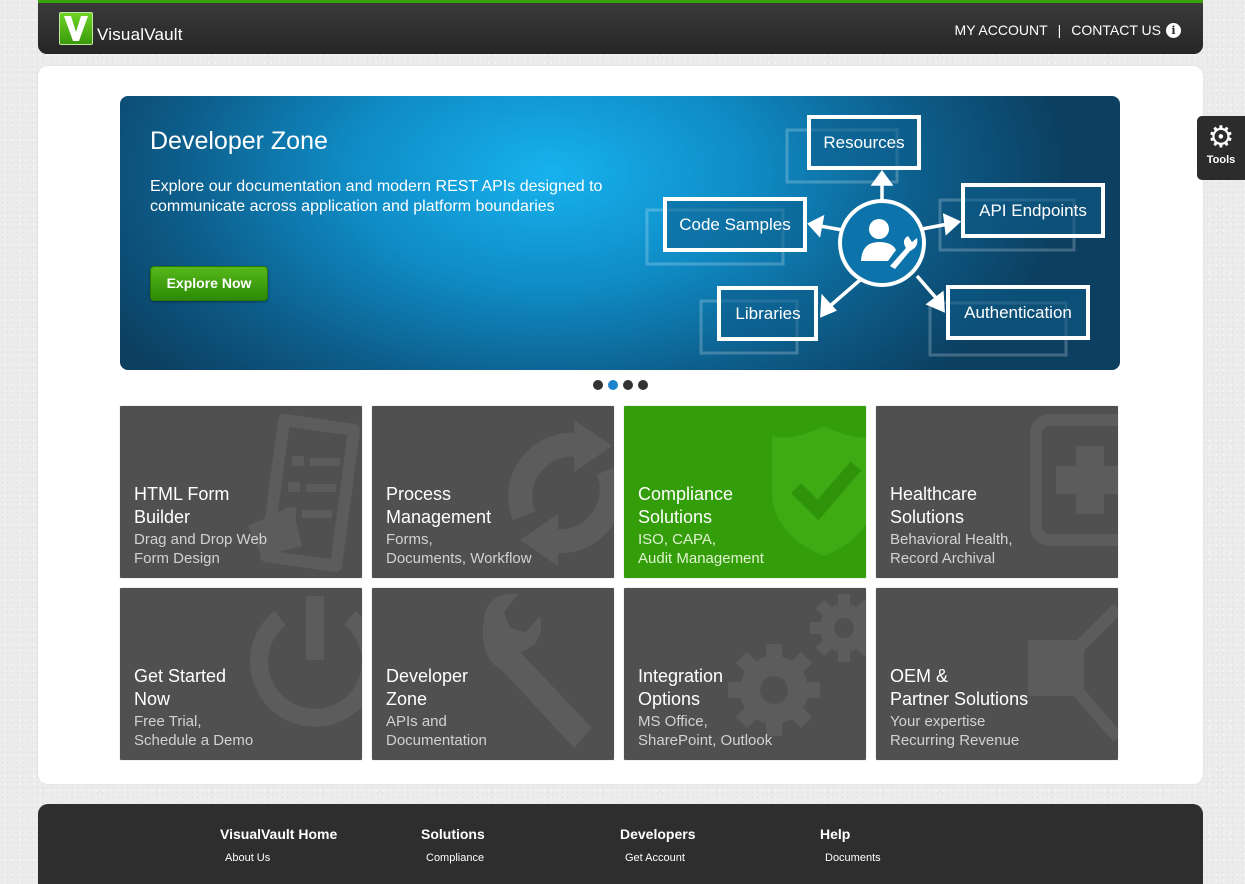  What do you see at coordinates (660, 858) in the screenshot?
I see `footer-link-get-account: Get Account` at bounding box center [660, 858].